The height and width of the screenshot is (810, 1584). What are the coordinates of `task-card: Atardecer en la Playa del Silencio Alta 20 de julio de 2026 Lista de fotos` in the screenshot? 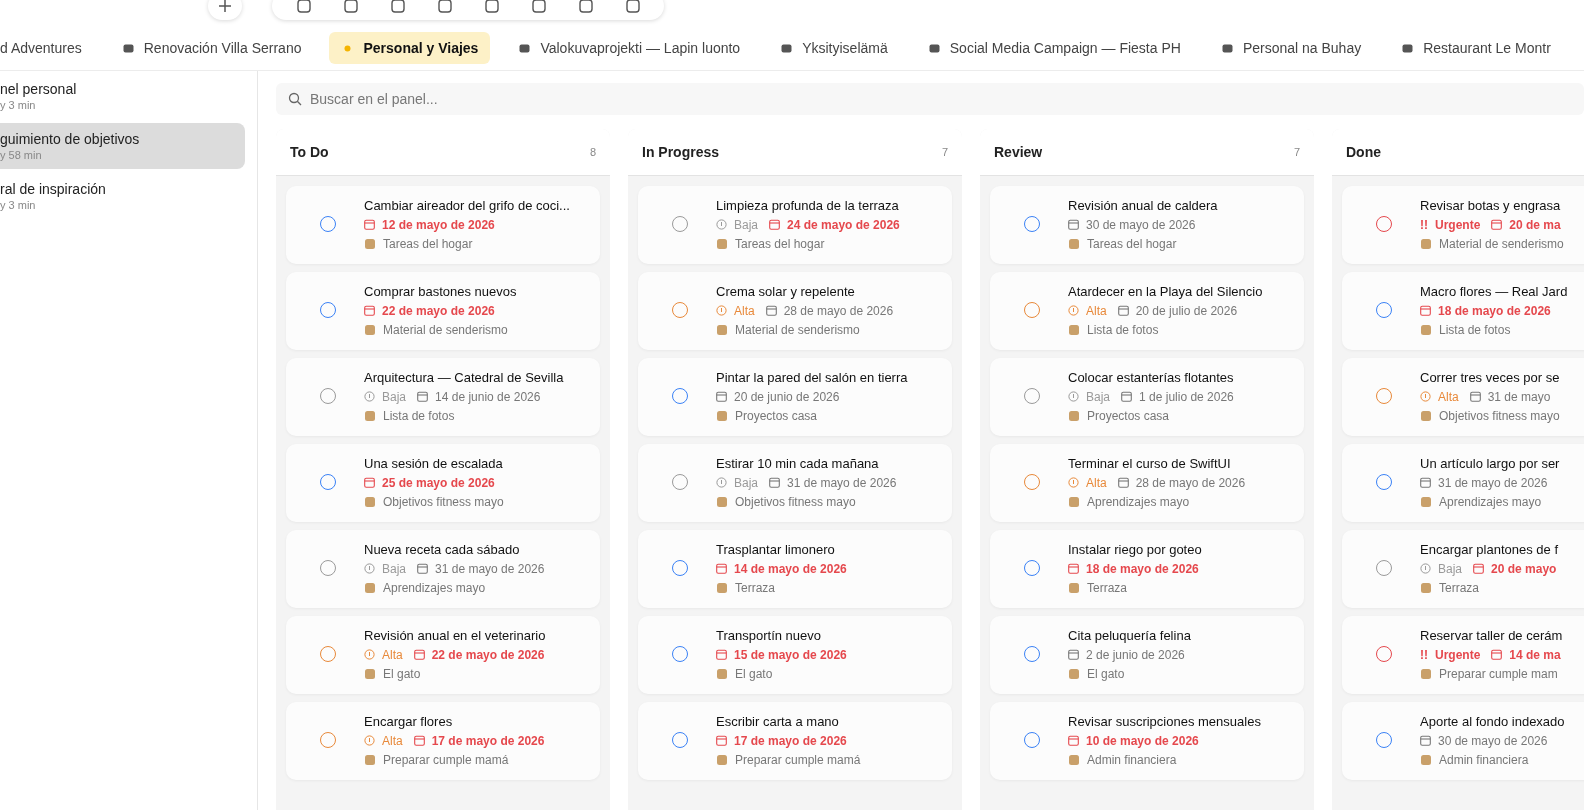 It's located at (1147, 311).